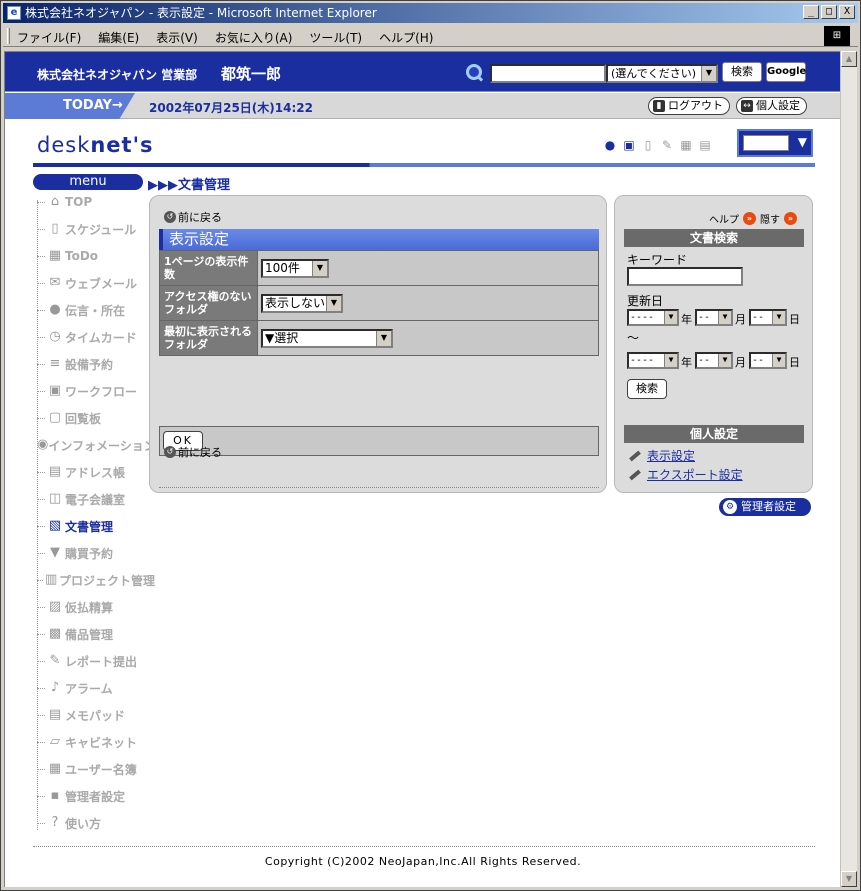  Describe the element at coordinates (101, 229) in the screenshot. I see `sidebar-item-label: スケジュール` at that location.